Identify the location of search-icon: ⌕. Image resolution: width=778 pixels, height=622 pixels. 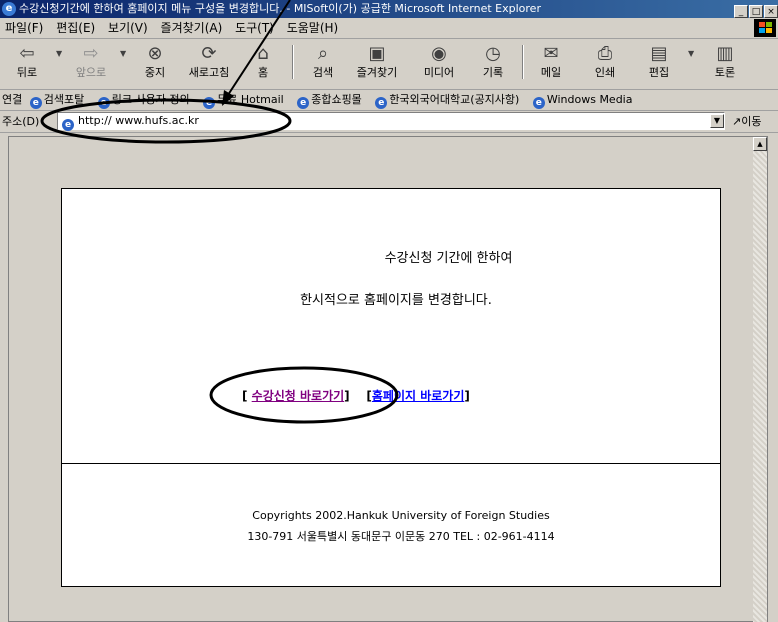
(323, 53).